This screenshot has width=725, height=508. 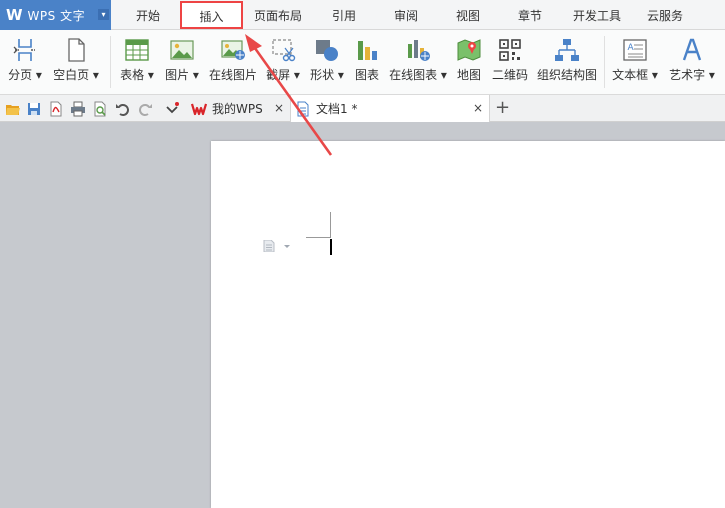 What do you see at coordinates (418, 75) in the screenshot?
I see `online-chart-label: 在线图表 ▾` at bounding box center [418, 75].